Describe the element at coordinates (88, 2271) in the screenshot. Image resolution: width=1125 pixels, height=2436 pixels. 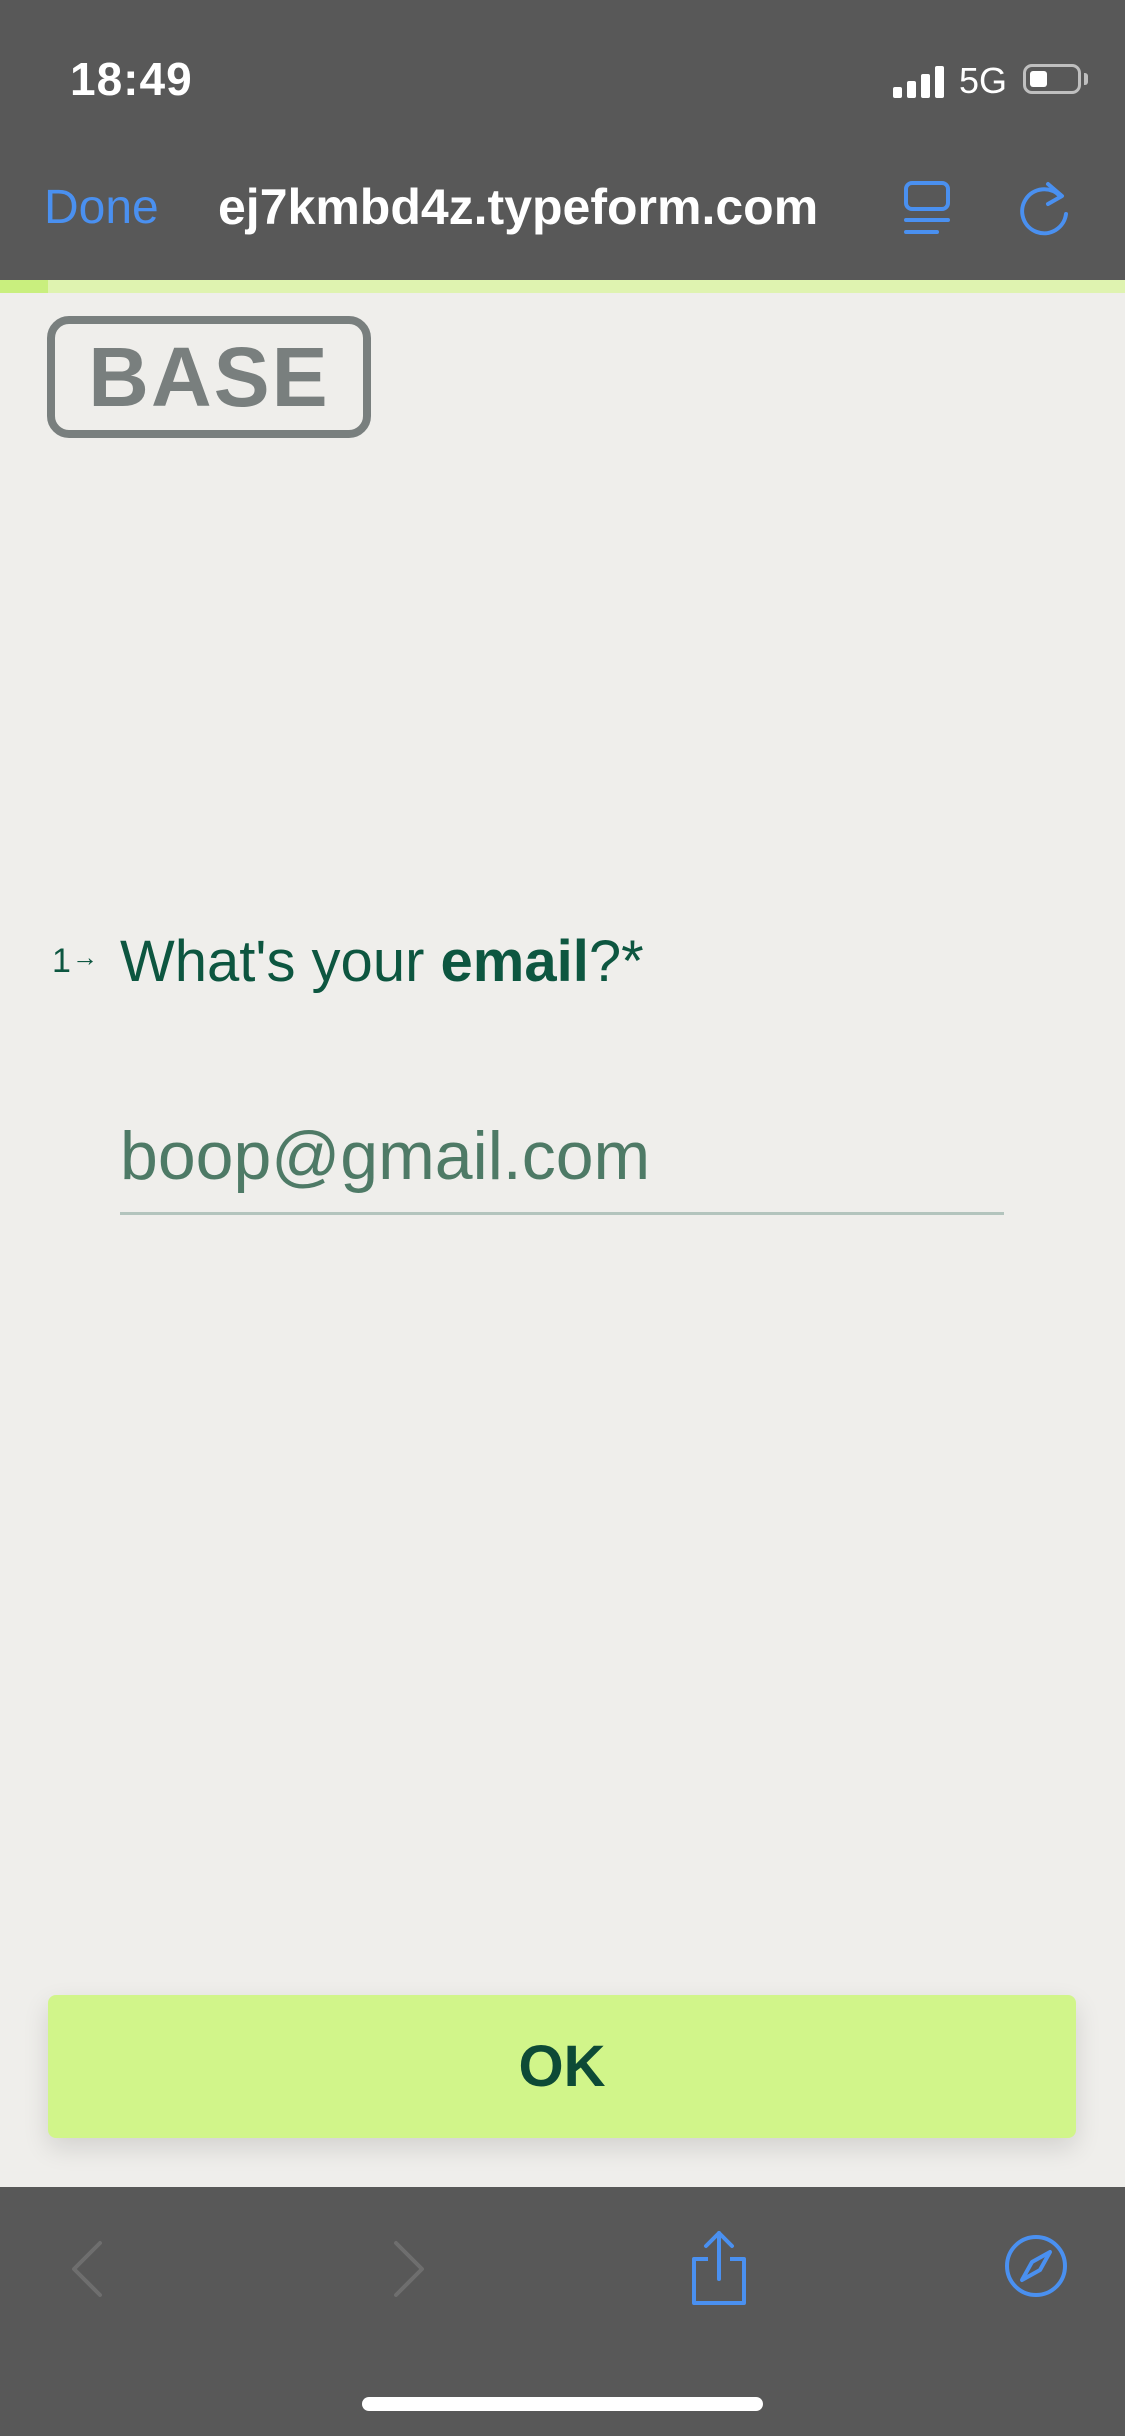
I see `back-icon` at that location.